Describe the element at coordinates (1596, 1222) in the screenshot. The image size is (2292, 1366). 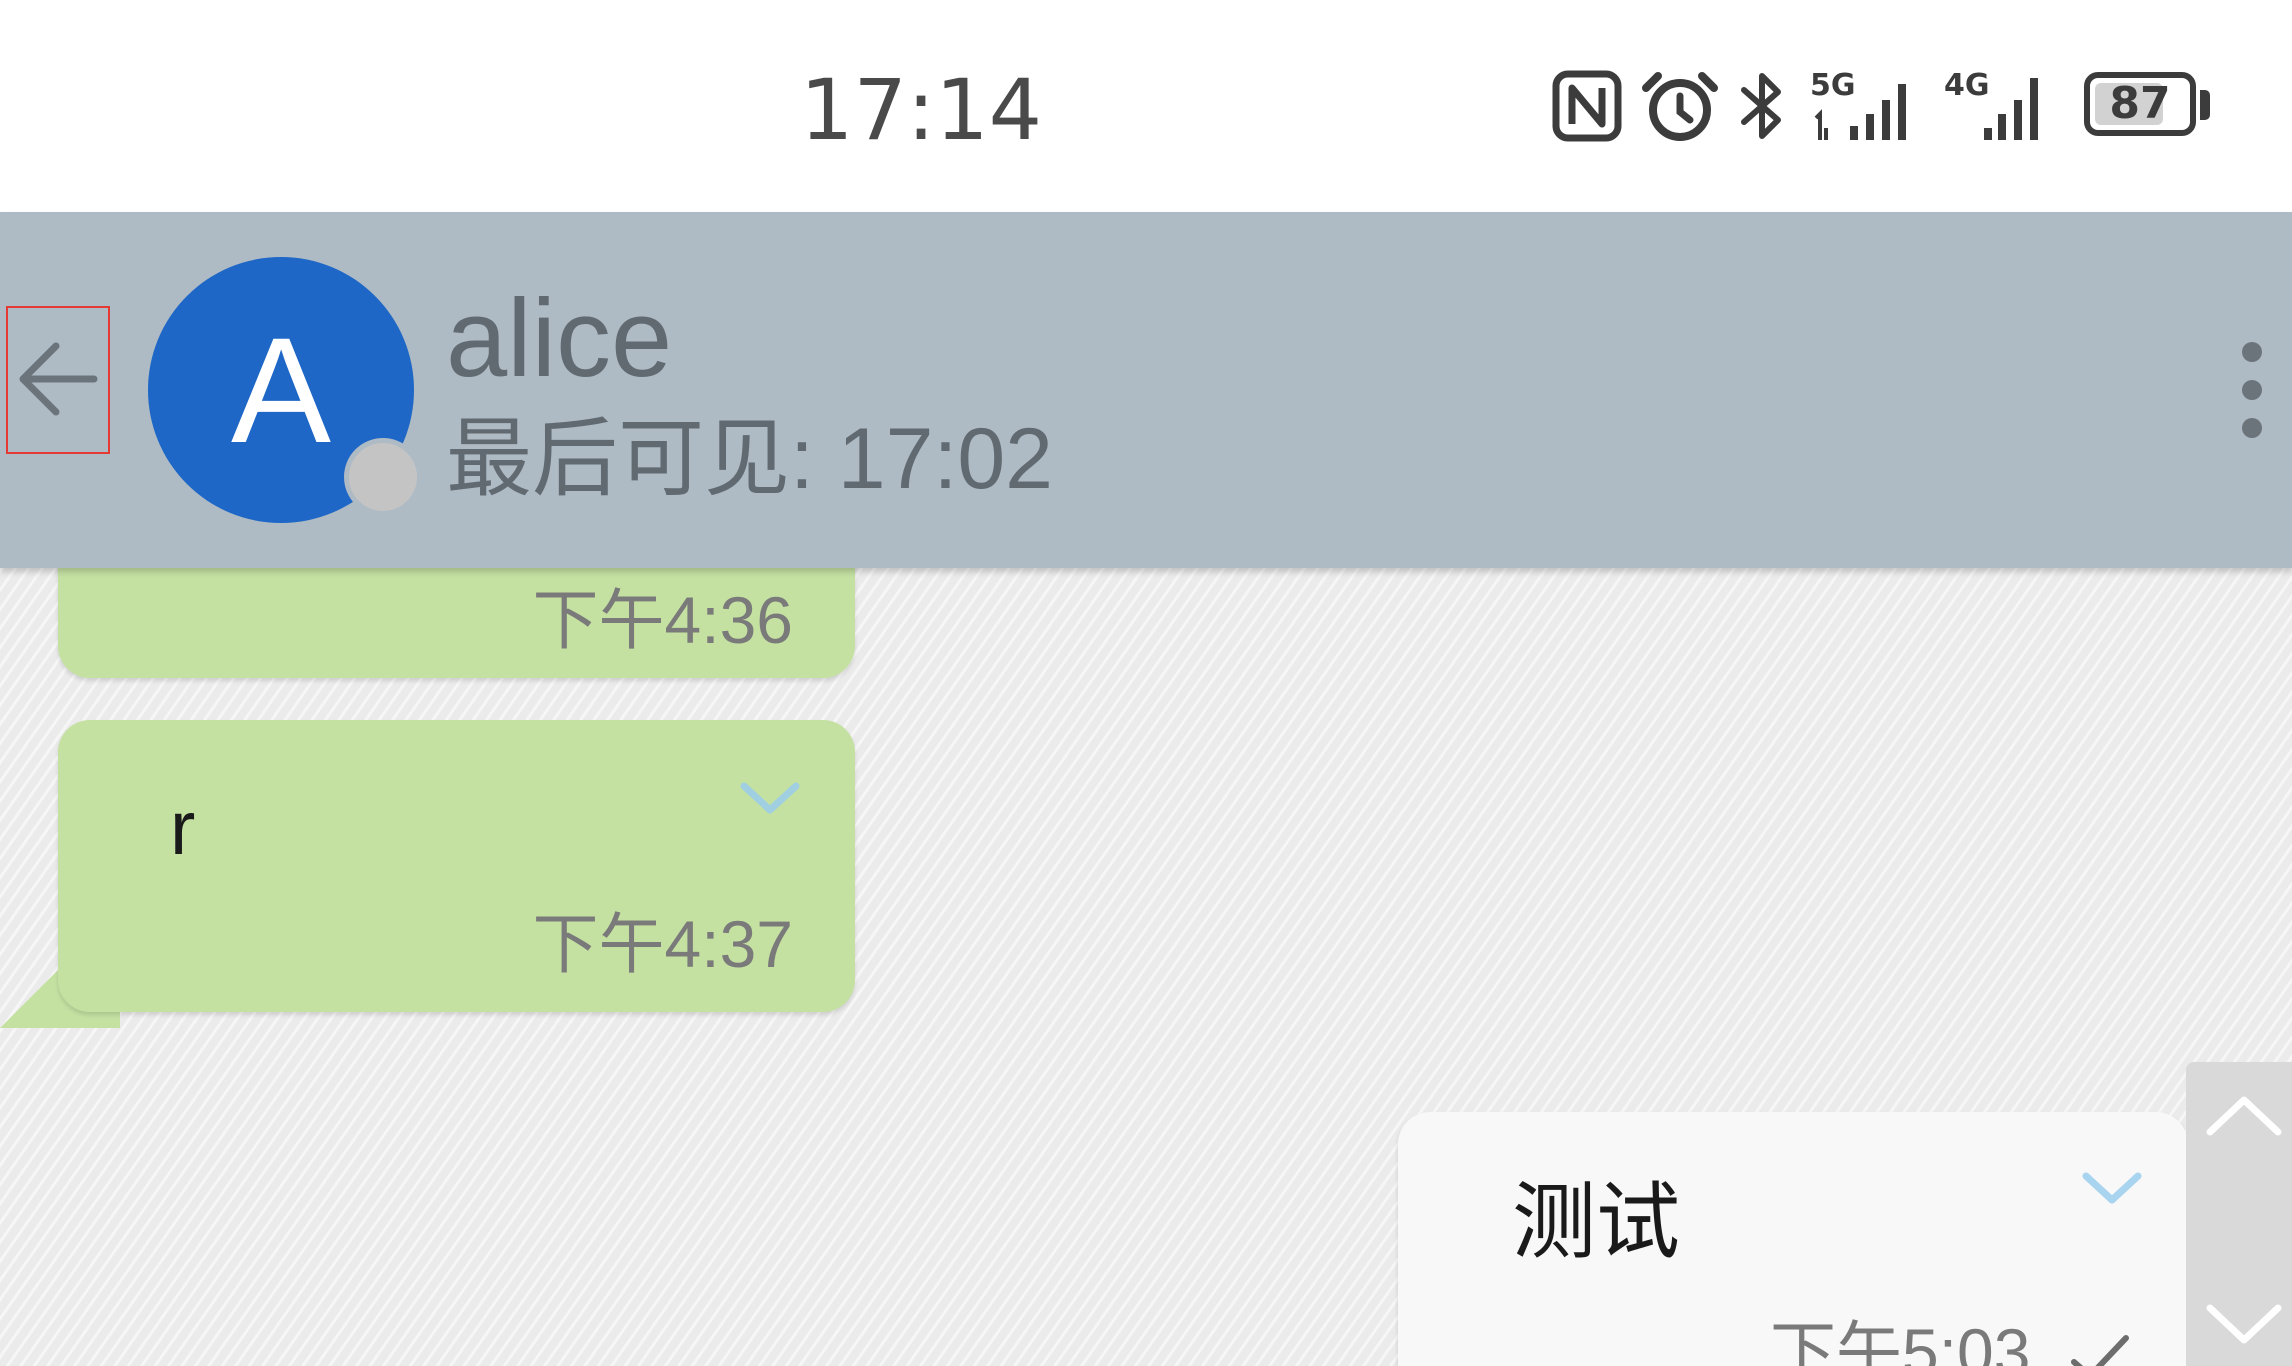
I see `message-text: 测试` at that location.